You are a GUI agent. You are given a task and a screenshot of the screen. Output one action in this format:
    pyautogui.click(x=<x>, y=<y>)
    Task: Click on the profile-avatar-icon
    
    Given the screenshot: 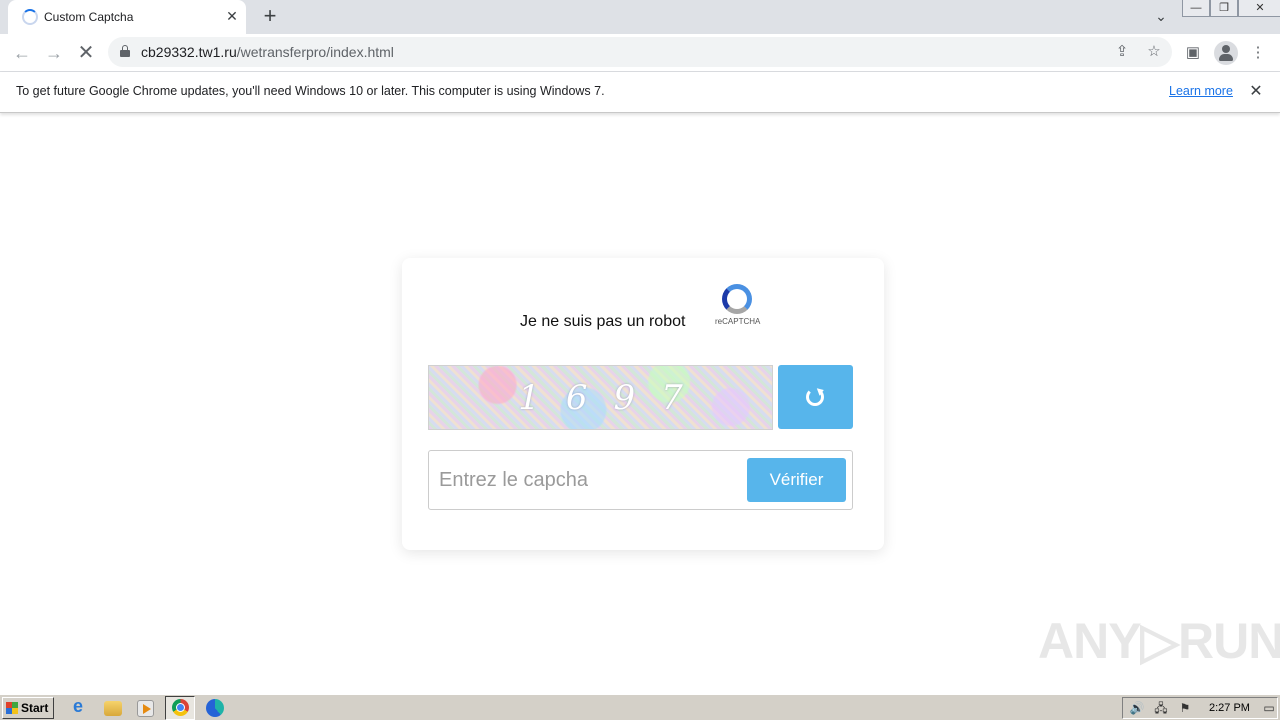 What is the action you would take?
    pyautogui.click(x=1226, y=53)
    